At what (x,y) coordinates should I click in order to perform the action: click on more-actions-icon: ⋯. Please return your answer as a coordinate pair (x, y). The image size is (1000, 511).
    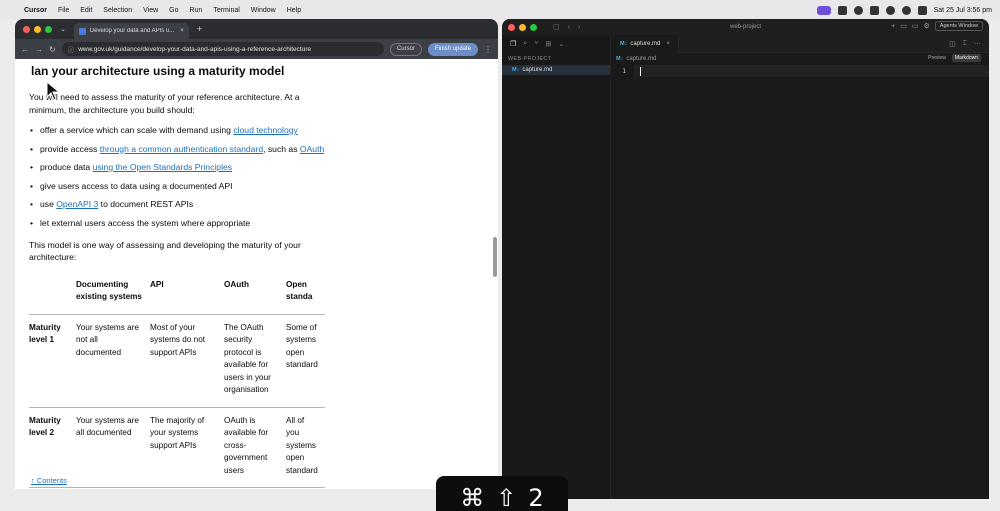
    Looking at the image, I should click on (977, 44).